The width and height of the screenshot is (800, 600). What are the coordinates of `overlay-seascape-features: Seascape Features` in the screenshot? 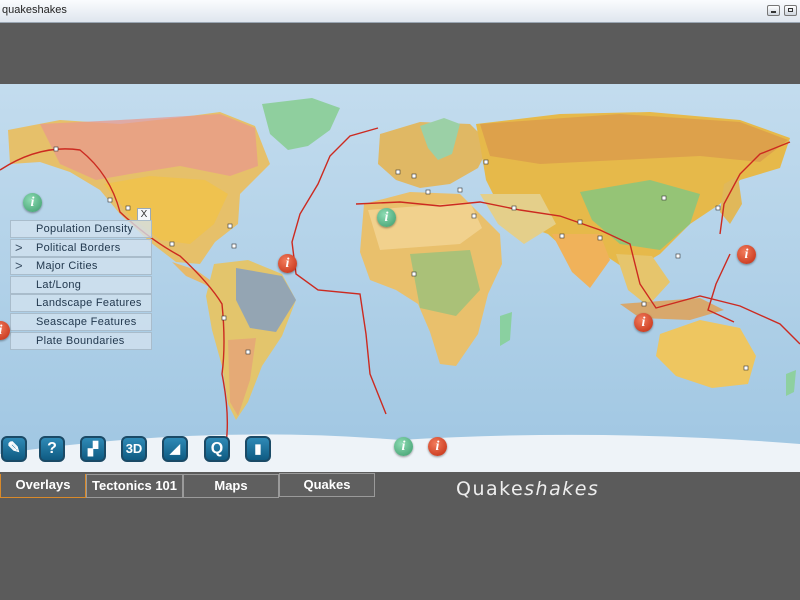 It's located at (81, 321).